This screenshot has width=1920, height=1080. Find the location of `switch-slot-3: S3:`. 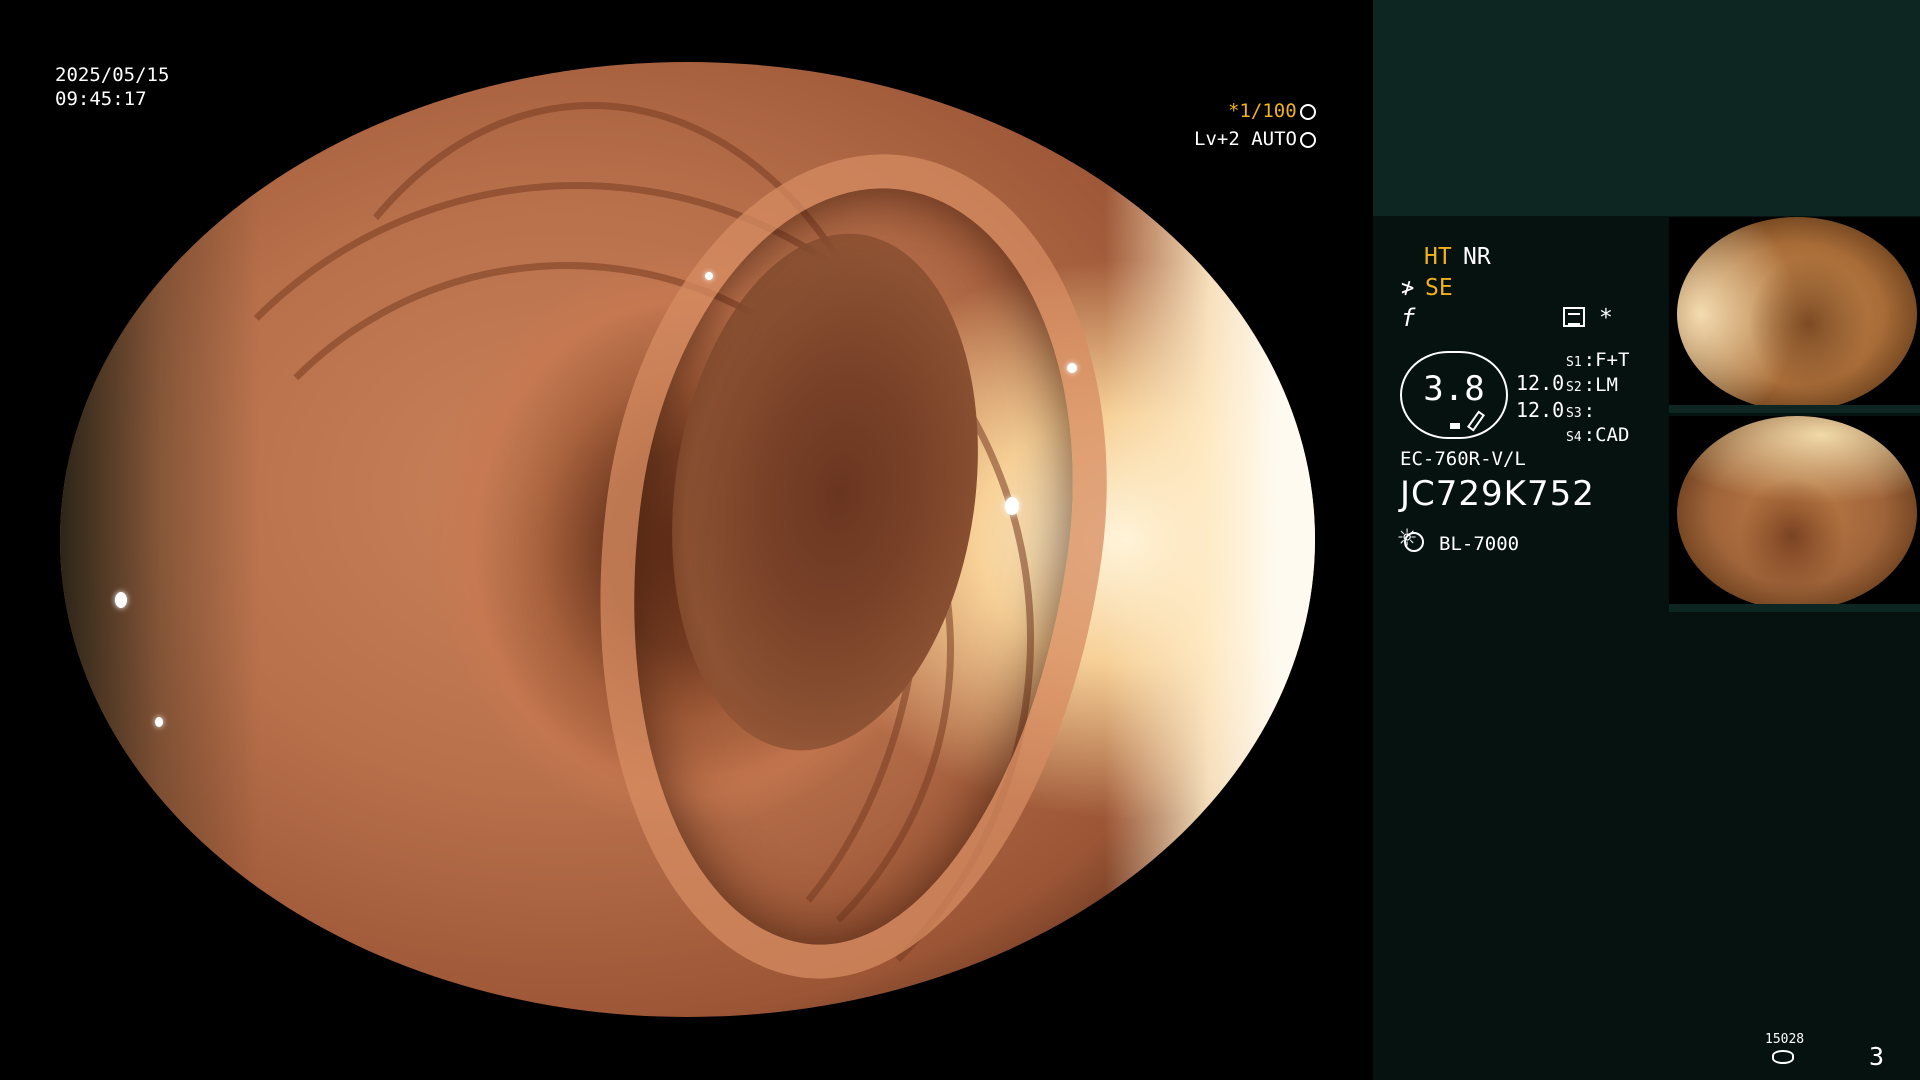

switch-slot-3: S3: is located at coordinates (1581, 411).